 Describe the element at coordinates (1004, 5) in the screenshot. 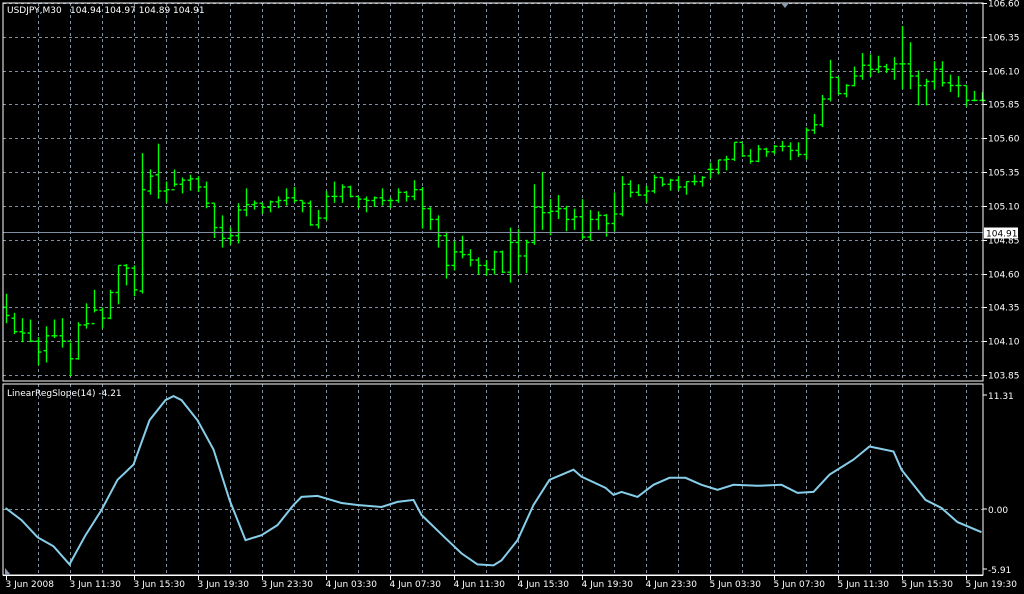

I see `price-tick-label: 106.60` at that location.